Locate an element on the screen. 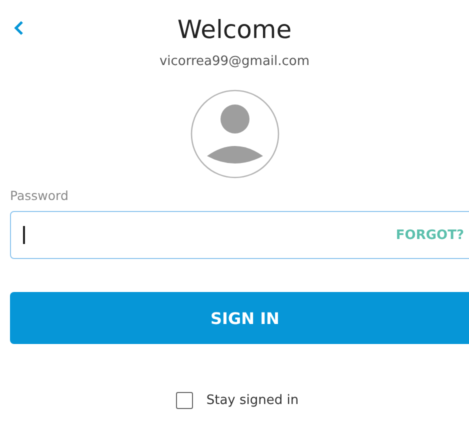  email-text: vicorrea99@gmail.com is located at coordinates (234, 61).